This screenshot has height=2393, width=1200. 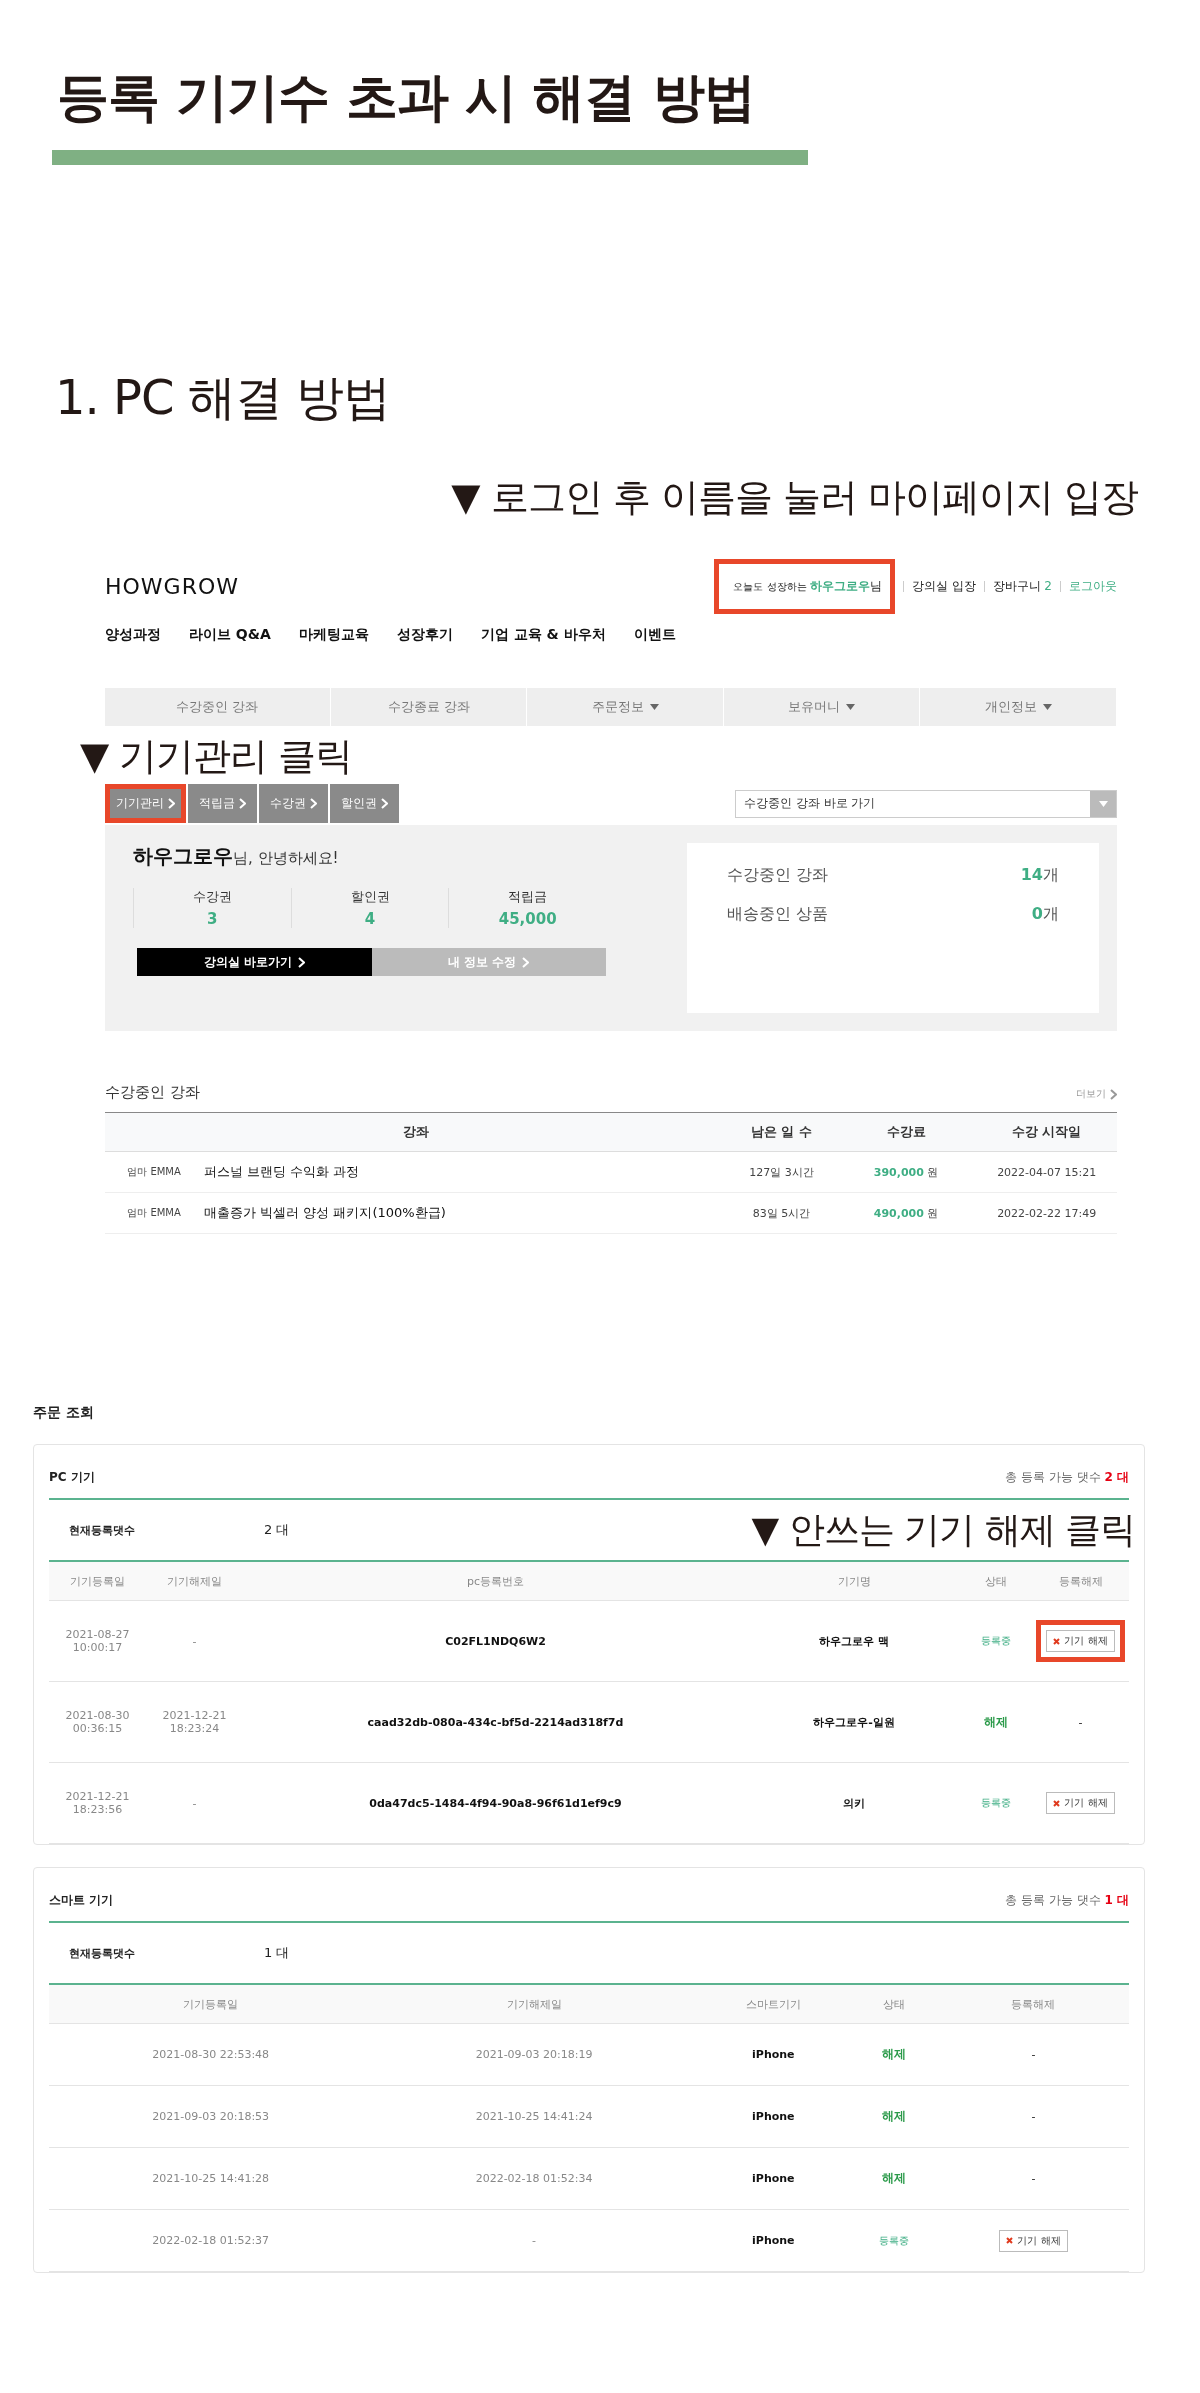 What do you see at coordinates (465, 1213) in the screenshot?
I see `table-cell: 매출증가 빅셀러 양성 패키지(100%환급)` at bounding box center [465, 1213].